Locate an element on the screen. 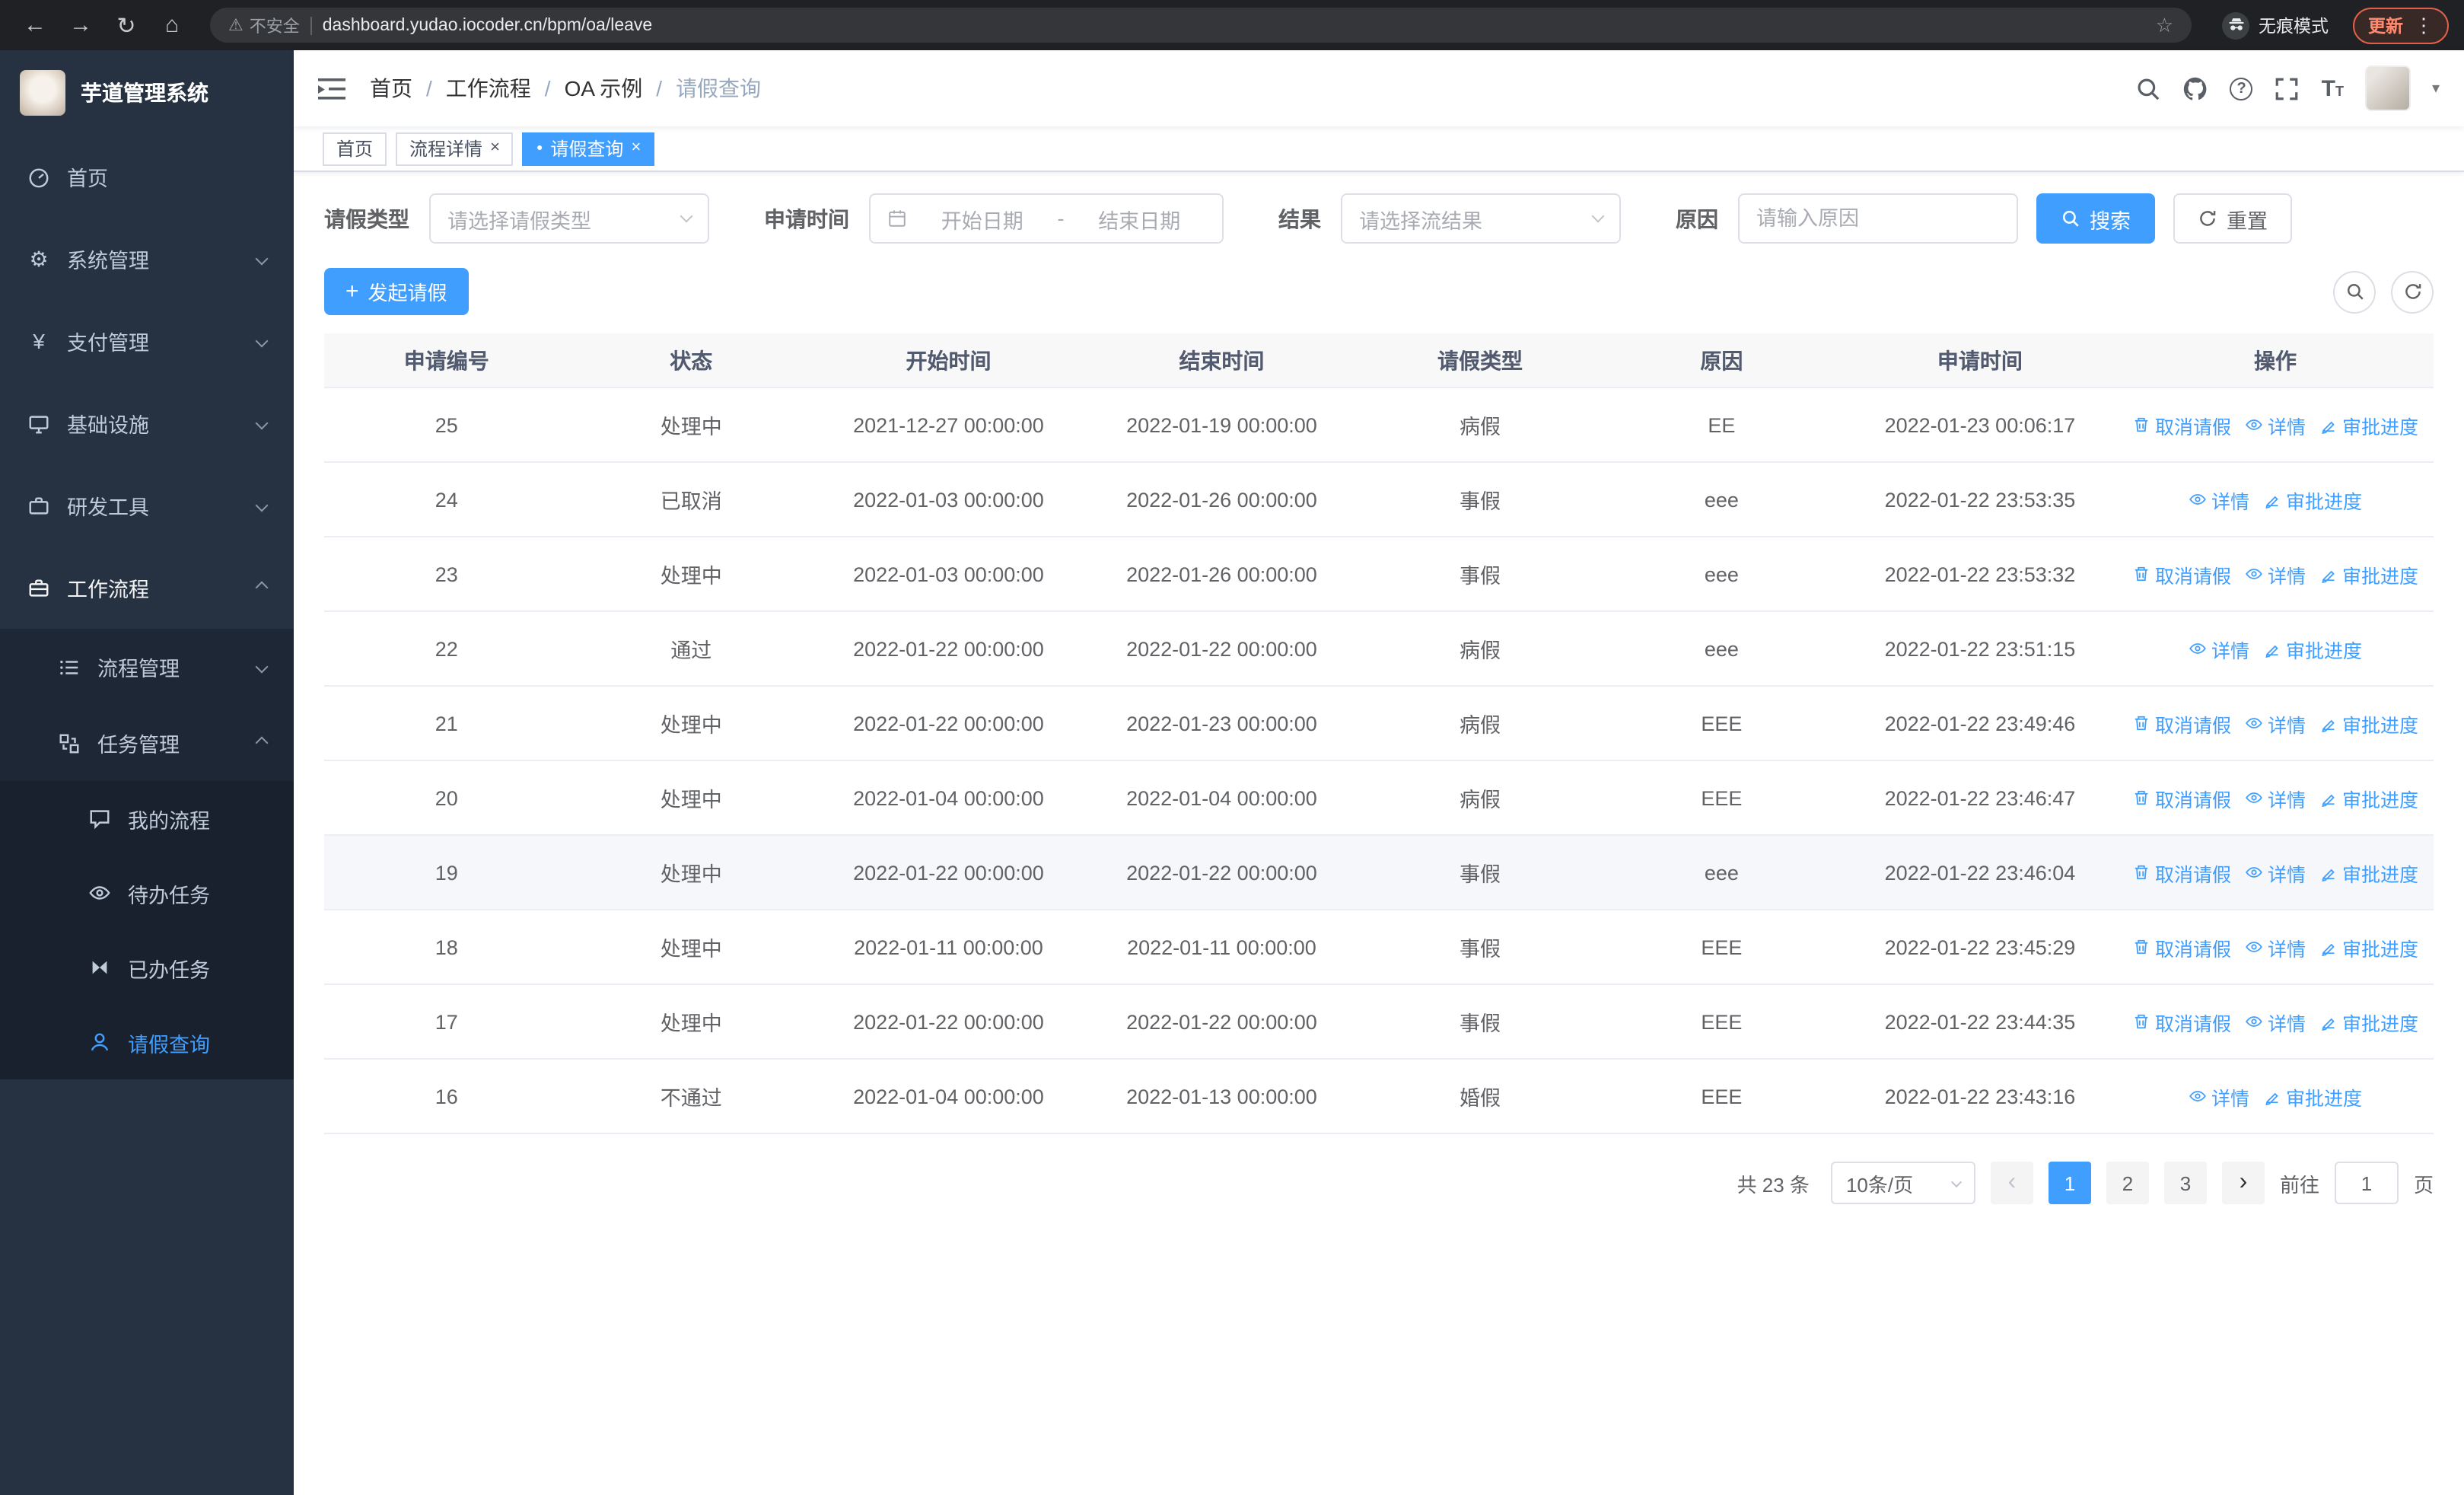 The height and width of the screenshot is (1495, 2464). breadcrumb-workflow: 工作流程 is located at coordinates (488, 89).